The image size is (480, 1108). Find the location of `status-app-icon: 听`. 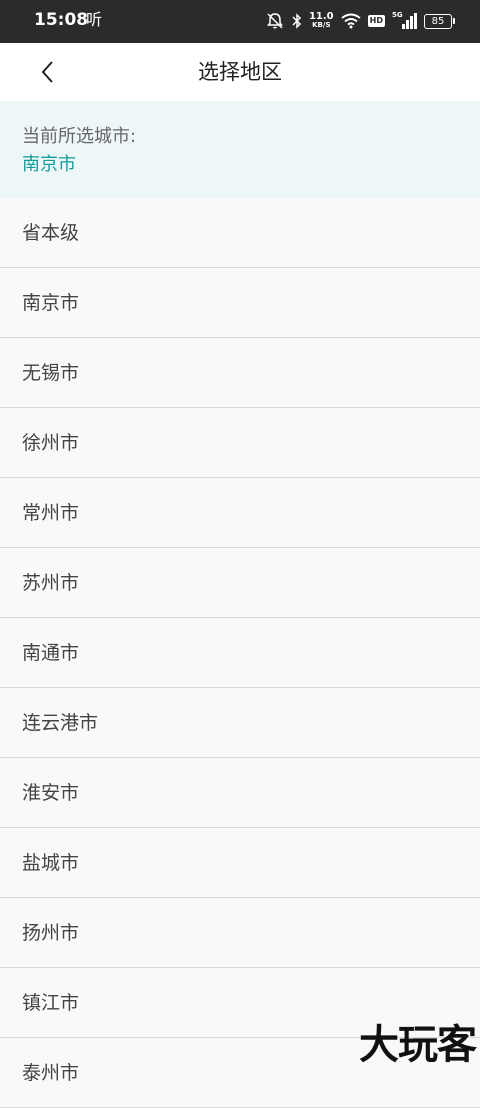

status-app-icon: 听 is located at coordinates (94, 19).